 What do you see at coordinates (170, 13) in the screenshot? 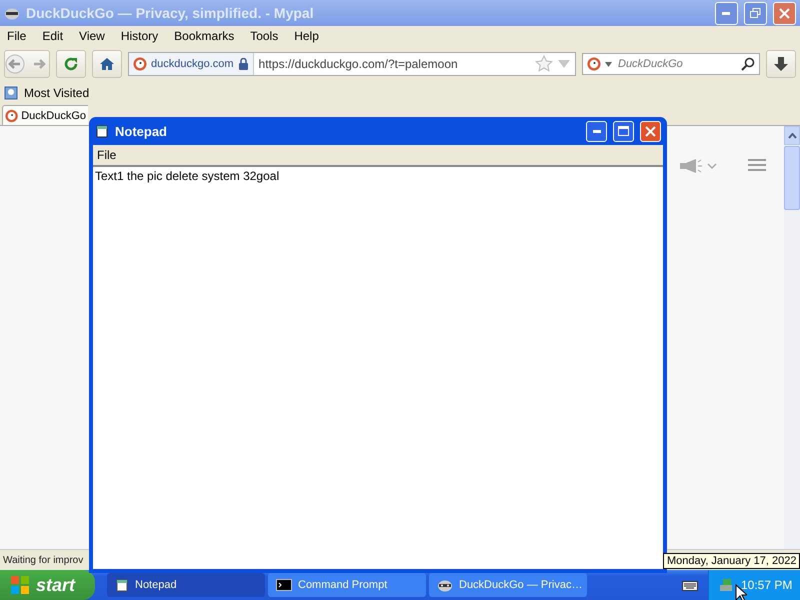
I see `window-title: DuckDuckGo — Privacy, simplified. - Mypal` at bounding box center [170, 13].